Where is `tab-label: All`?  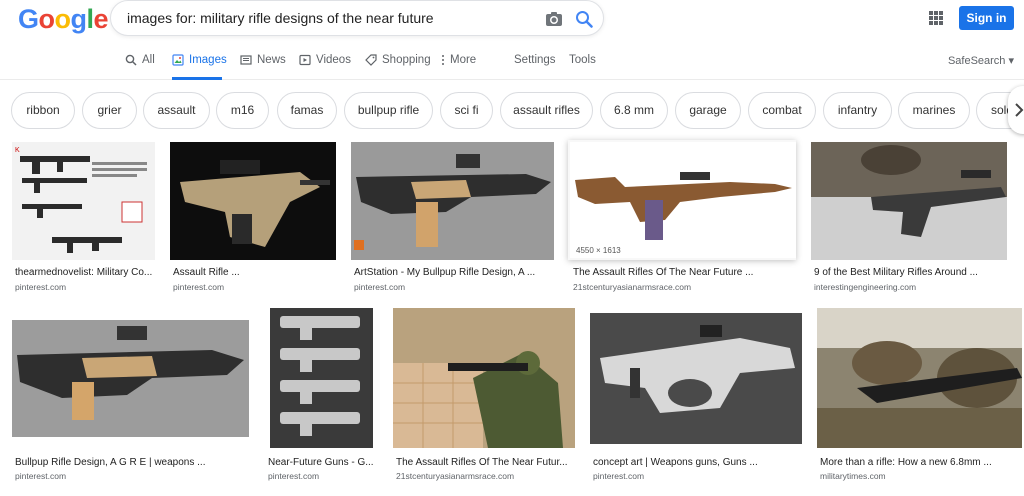 tab-label: All is located at coordinates (148, 60).